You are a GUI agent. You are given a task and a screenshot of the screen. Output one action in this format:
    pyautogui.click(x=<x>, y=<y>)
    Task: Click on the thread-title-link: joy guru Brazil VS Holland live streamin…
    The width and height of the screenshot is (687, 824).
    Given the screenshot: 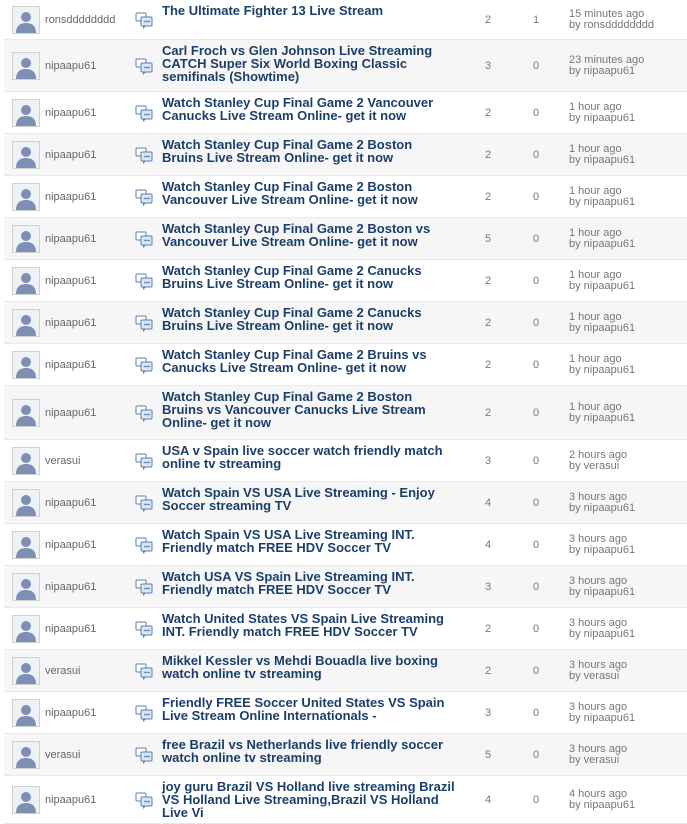 What is the action you would take?
    pyautogui.click(x=309, y=799)
    